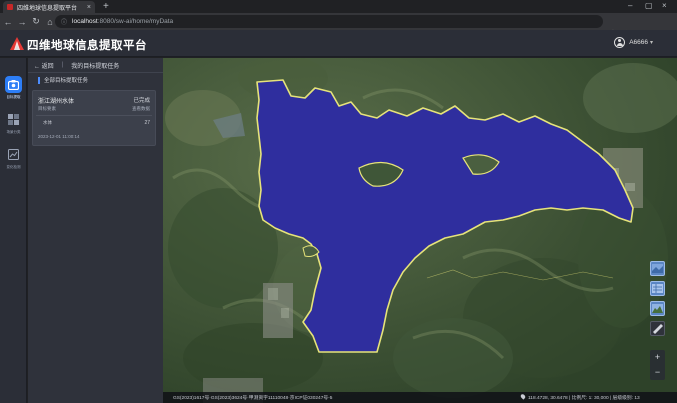 The width and height of the screenshot is (677, 403). I want to click on chevron-down-icon: ▾, so click(651, 43).